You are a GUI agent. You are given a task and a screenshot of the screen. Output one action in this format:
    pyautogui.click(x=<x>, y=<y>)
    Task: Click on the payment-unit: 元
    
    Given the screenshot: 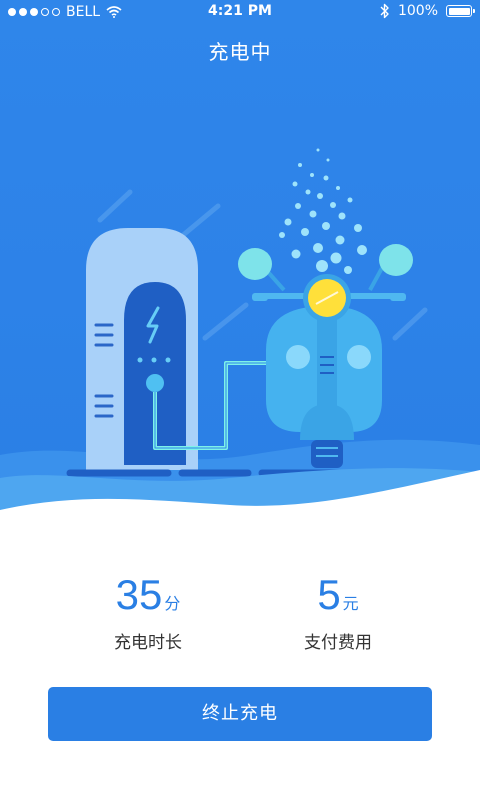 What is the action you would take?
    pyautogui.click(x=350, y=603)
    